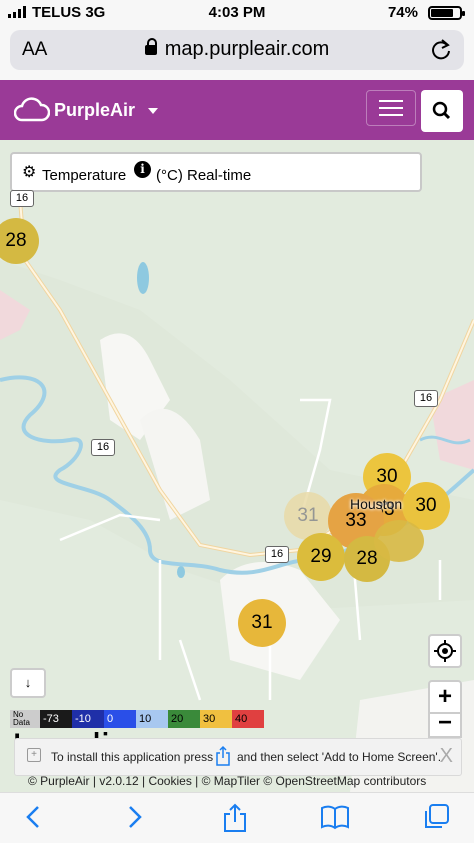  Describe the element at coordinates (135, 819) in the screenshot. I see `forward-icon` at that location.